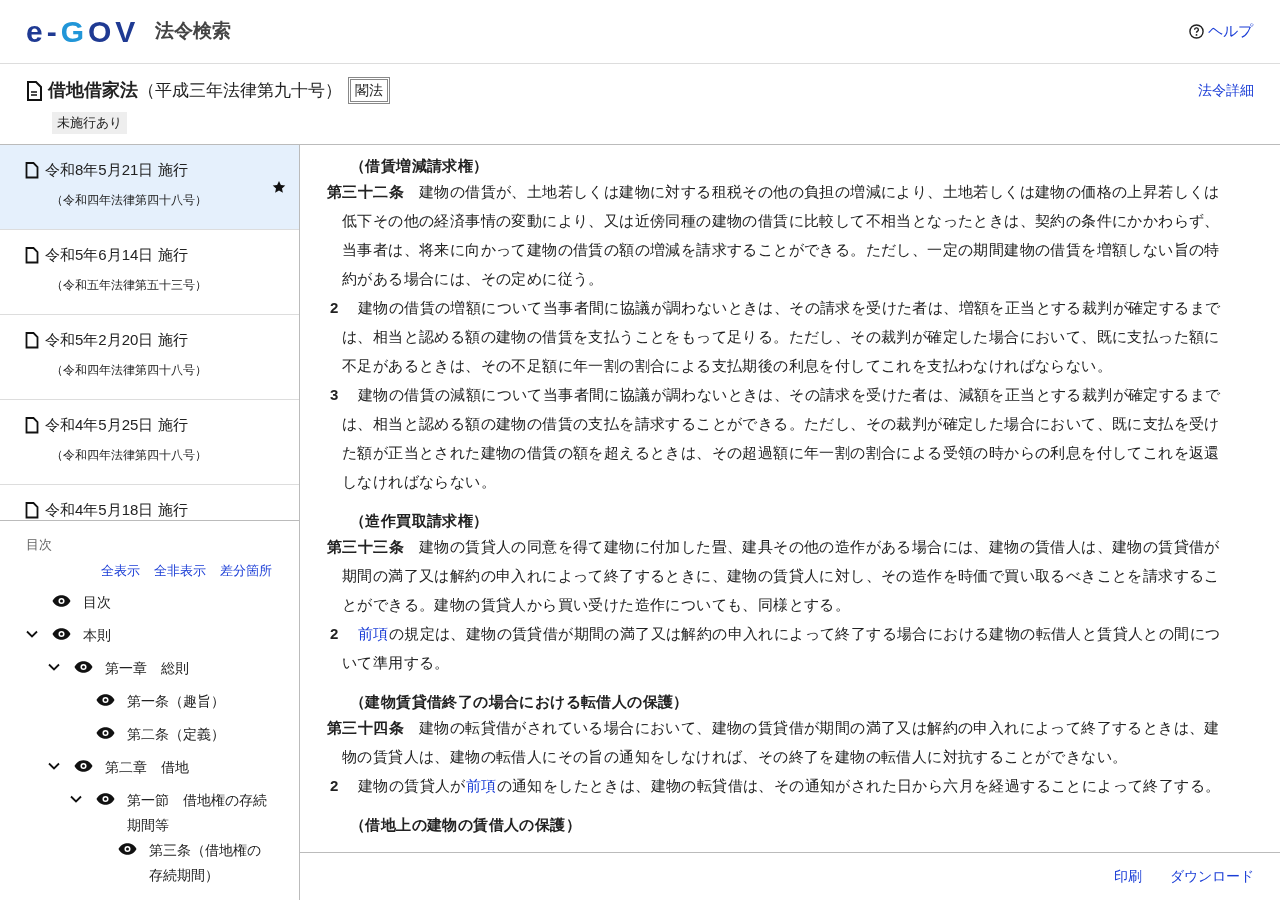  What do you see at coordinates (149, 187) in the screenshot?
I see `version-item: 令和8年5月21日 施行 （令和四年法律第四十八号）` at bounding box center [149, 187].